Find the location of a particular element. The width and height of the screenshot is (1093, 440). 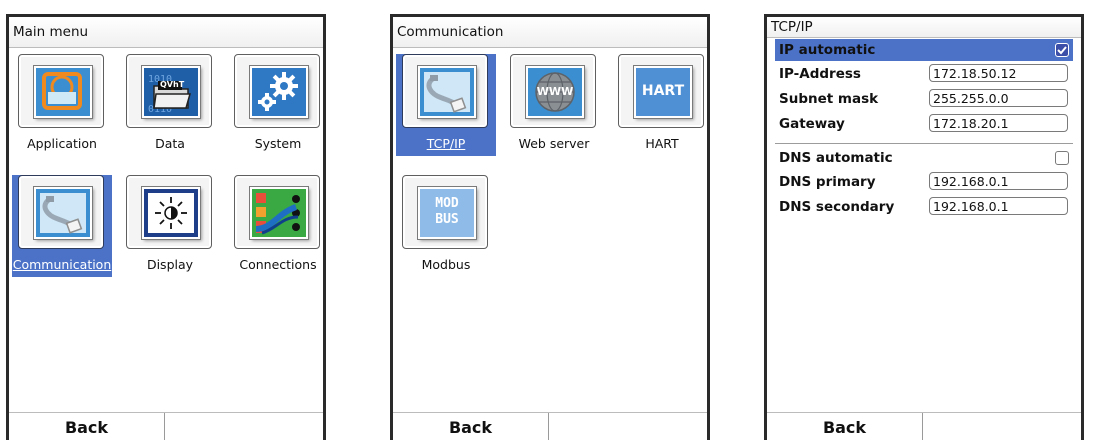

tile-web-server: WWW Web server is located at coordinates (554, 106).